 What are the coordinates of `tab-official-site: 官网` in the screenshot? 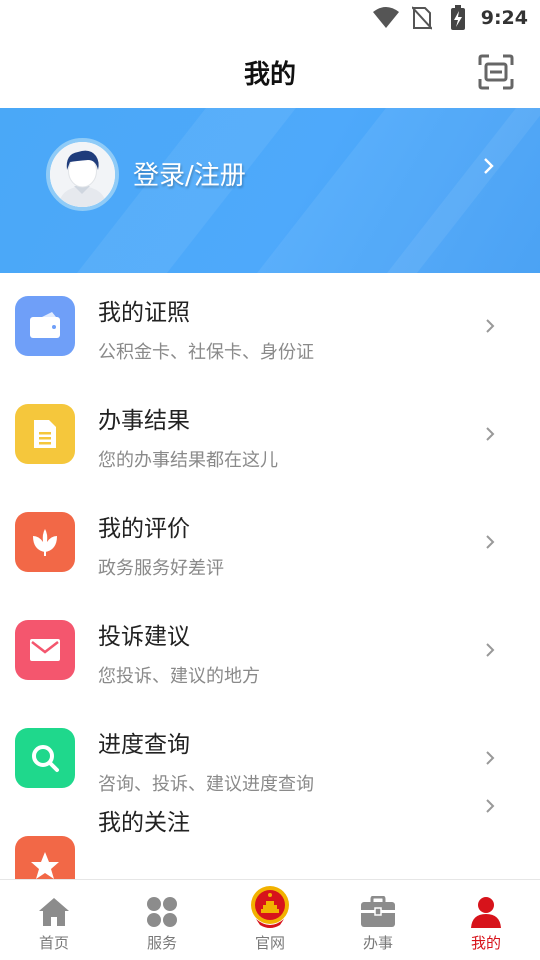 It's located at (270, 920).